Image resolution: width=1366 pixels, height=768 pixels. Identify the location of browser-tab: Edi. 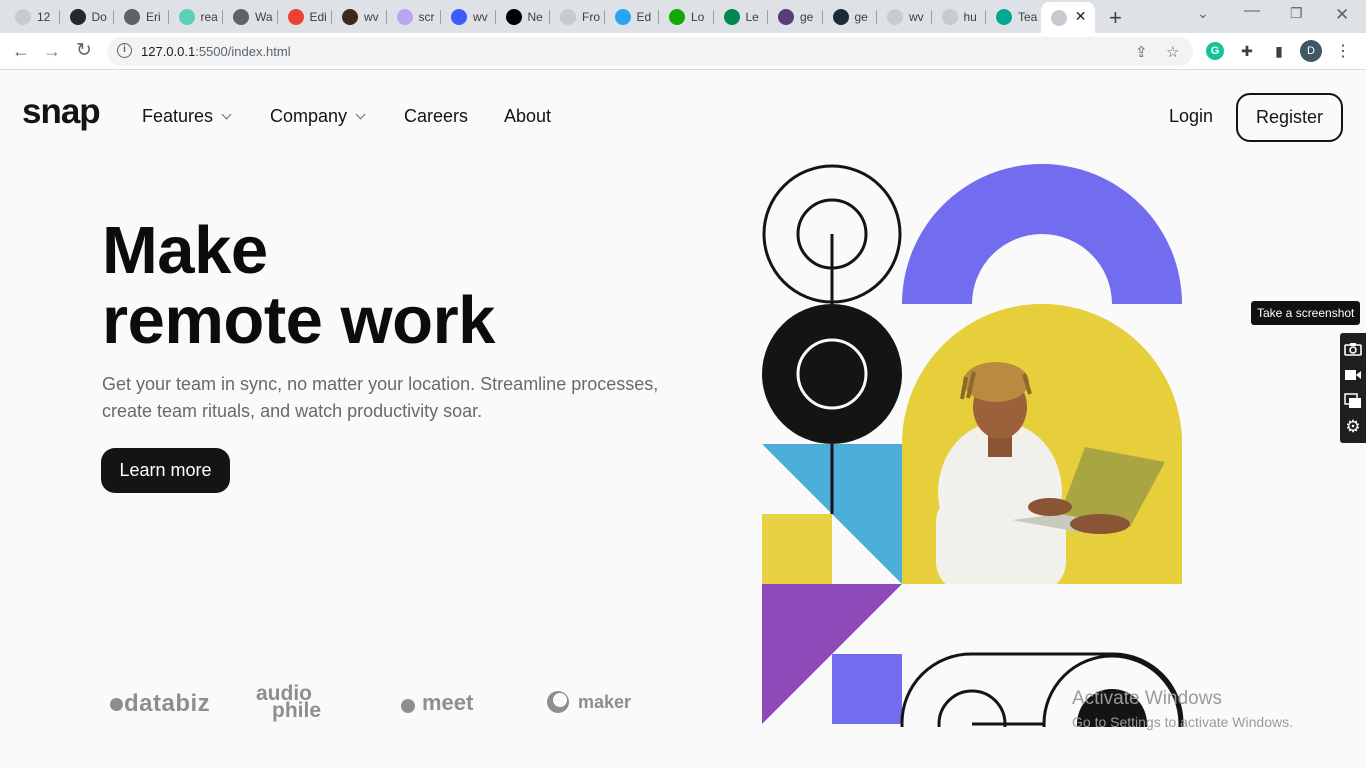
(305, 17).